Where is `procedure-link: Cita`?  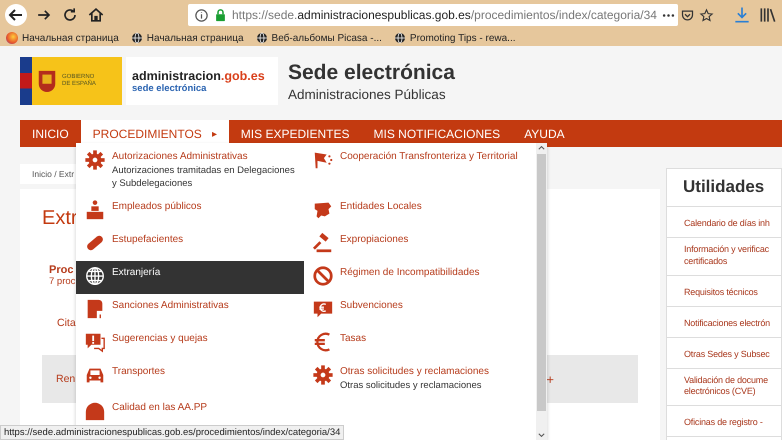
procedure-link: Cita is located at coordinates (66, 323).